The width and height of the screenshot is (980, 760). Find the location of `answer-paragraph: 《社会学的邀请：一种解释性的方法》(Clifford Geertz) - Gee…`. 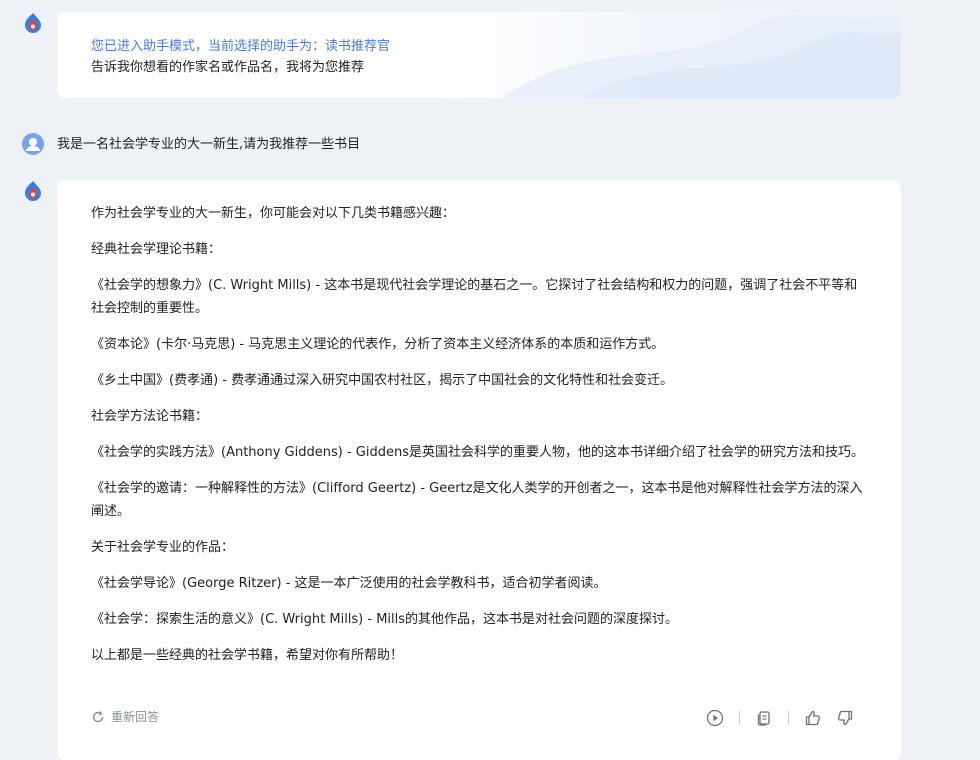

answer-paragraph: 《社会学的邀请：一种解释性的方法》(Clifford Geertz) - Gee… is located at coordinates (477, 500).